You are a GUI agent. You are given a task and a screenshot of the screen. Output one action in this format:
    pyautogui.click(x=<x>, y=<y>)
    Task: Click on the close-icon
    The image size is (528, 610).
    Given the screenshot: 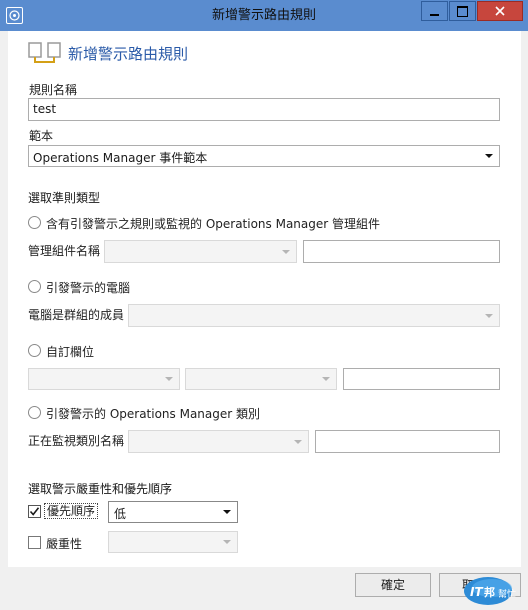 What is the action you would take?
    pyautogui.click(x=500, y=11)
    